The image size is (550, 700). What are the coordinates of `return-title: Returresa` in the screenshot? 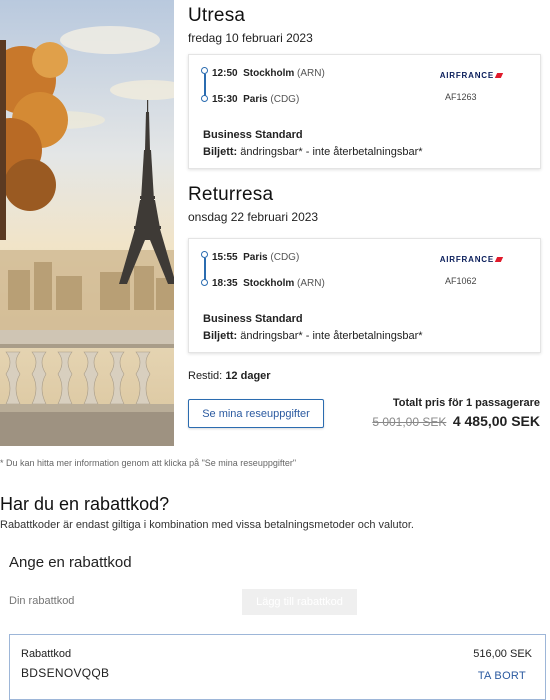 It's located at (231, 194).